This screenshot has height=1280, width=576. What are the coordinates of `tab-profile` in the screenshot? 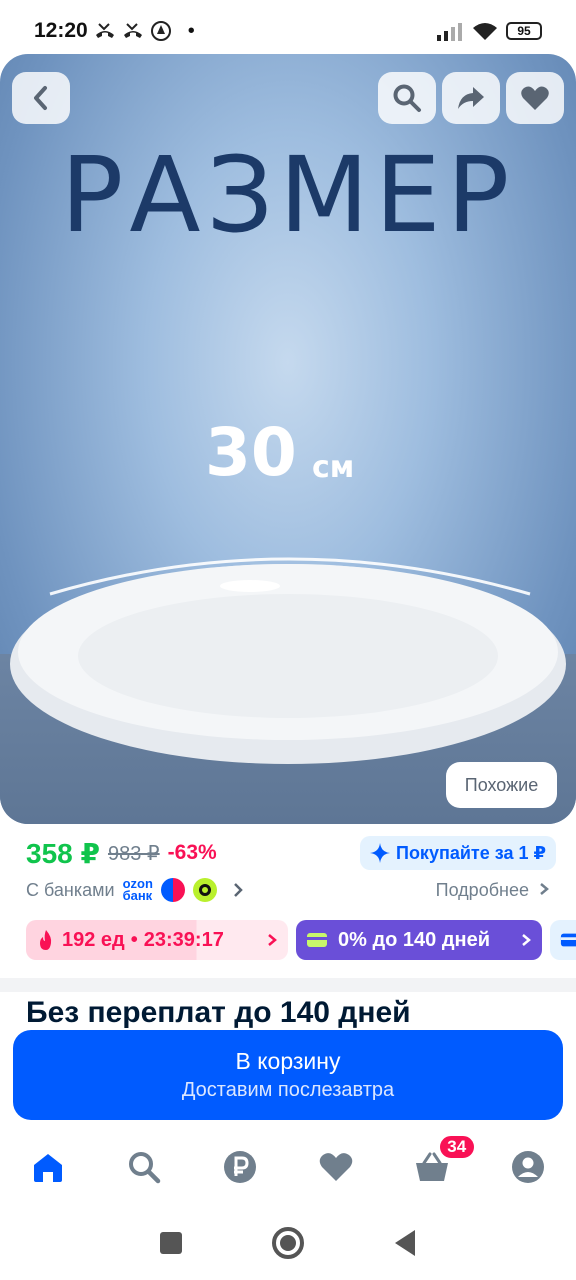 It's located at (528, 1167).